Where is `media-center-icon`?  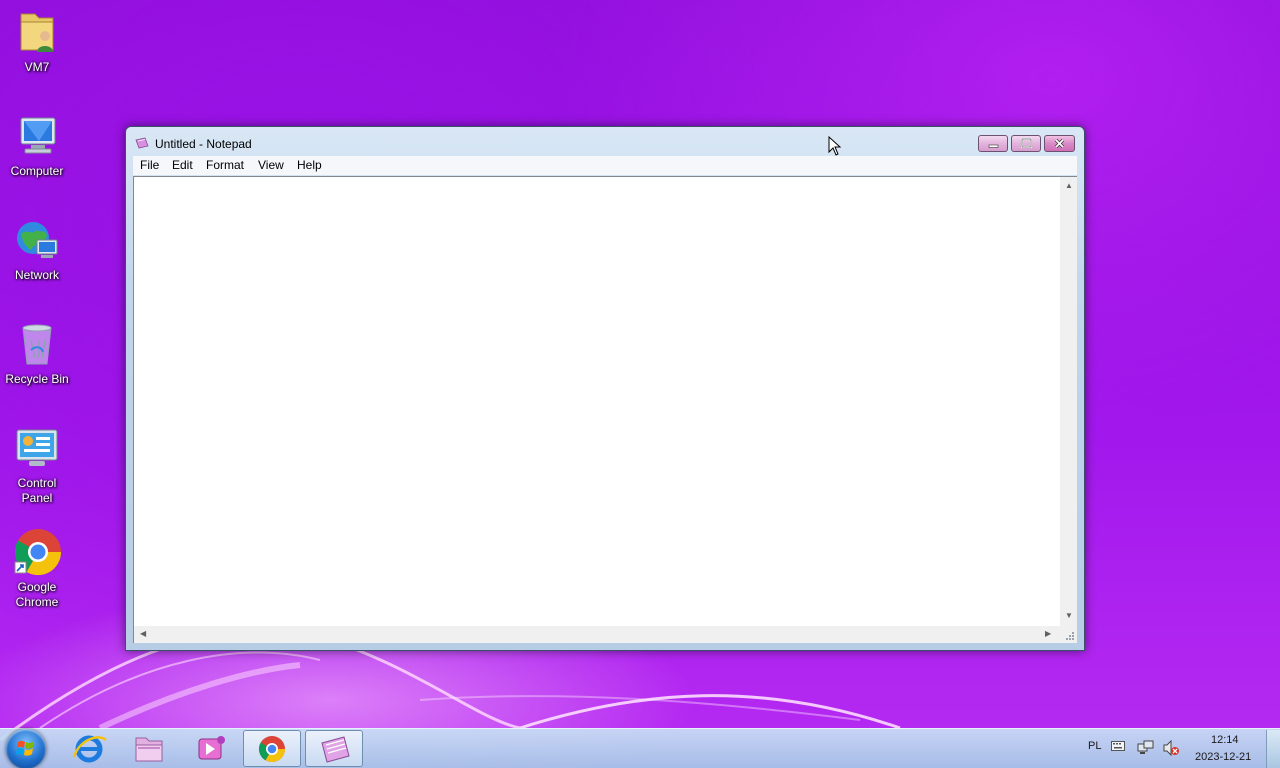
media-center-icon is located at coordinates (211, 748).